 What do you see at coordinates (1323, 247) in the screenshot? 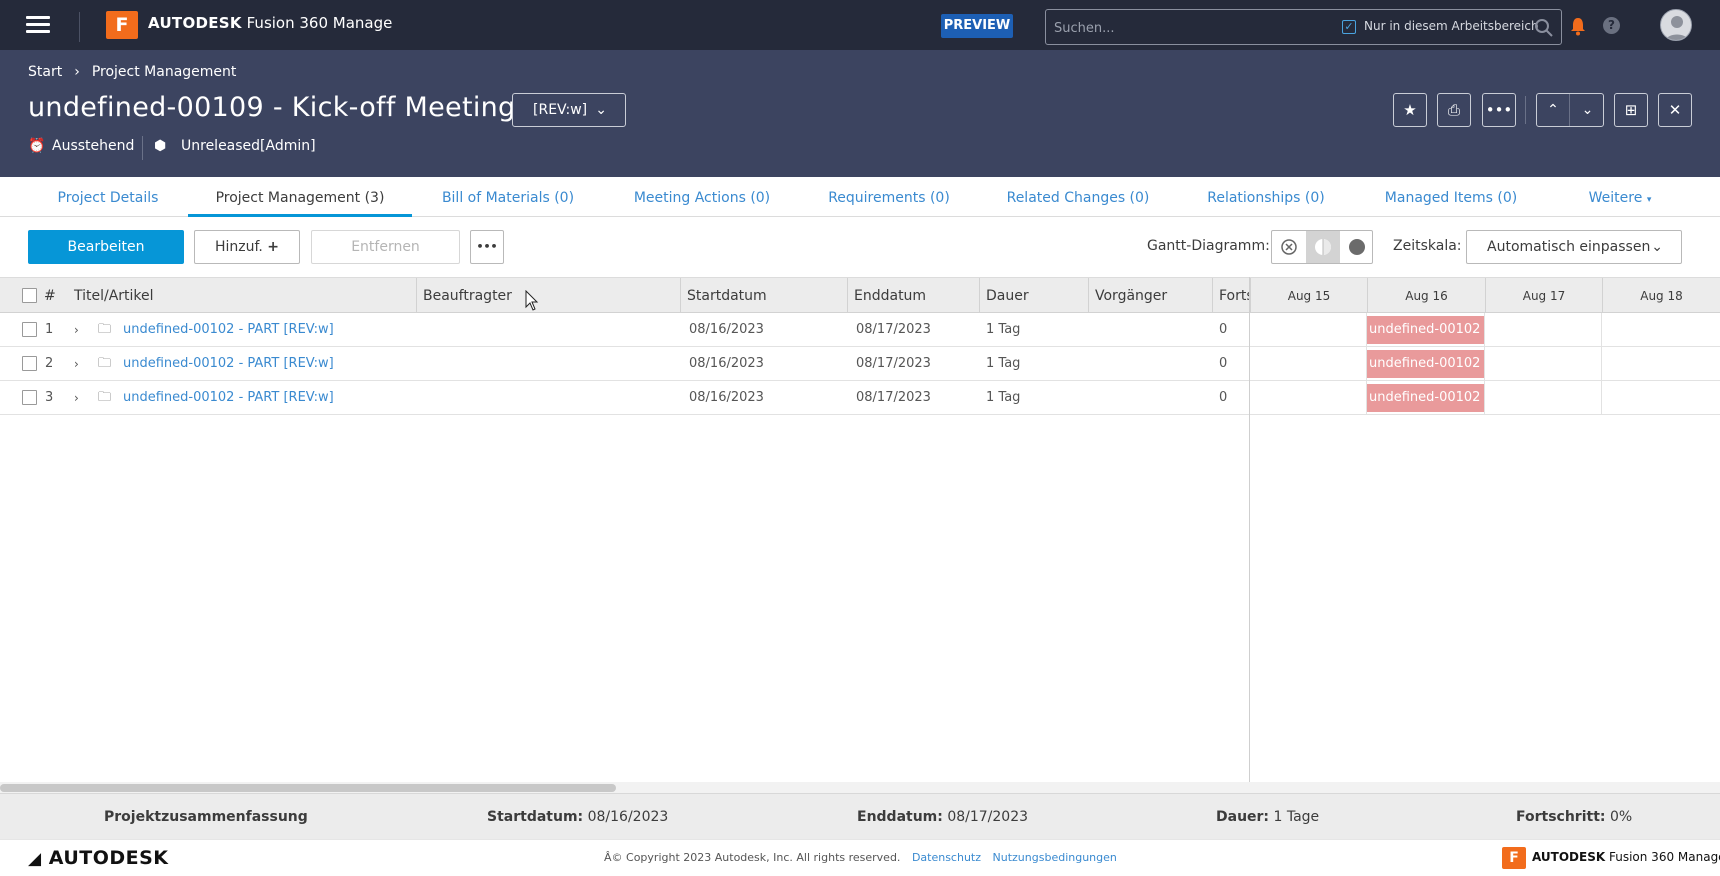
I see `gantt-split-icon` at bounding box center [1323, 247].